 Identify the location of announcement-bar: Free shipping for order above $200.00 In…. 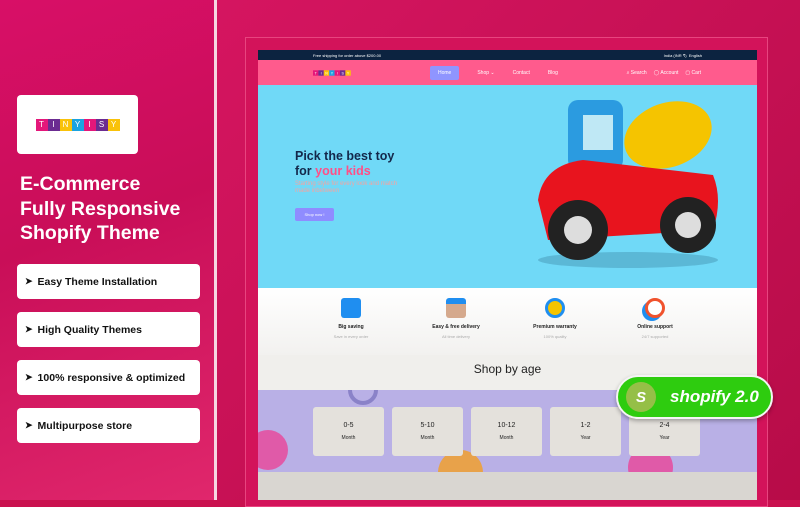
(507, 55).